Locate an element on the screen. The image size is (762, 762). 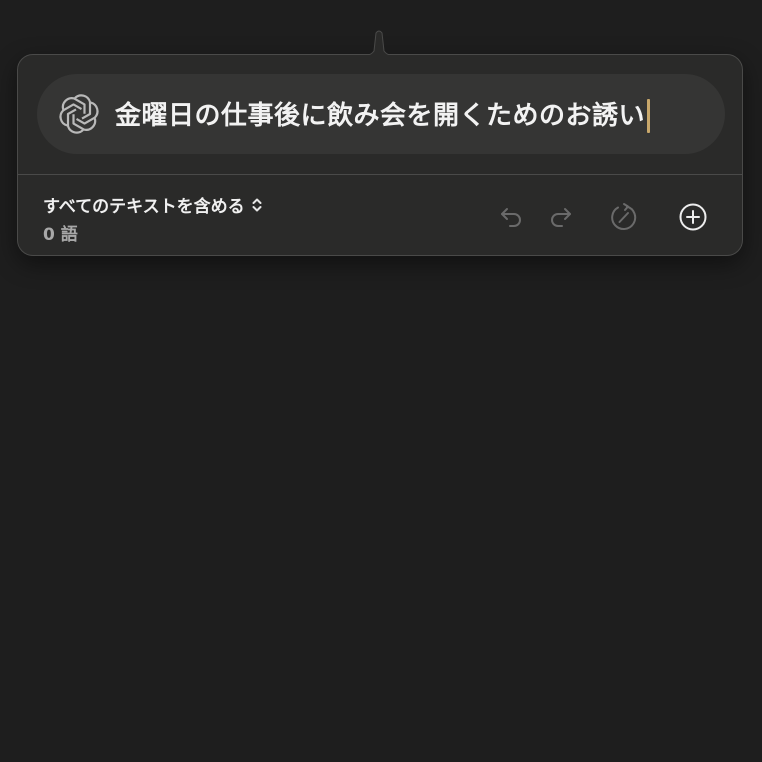
prompt-input: 金曜日の仕事後に飲み会を開くためのお誘い is located at coordinates (381, 114).